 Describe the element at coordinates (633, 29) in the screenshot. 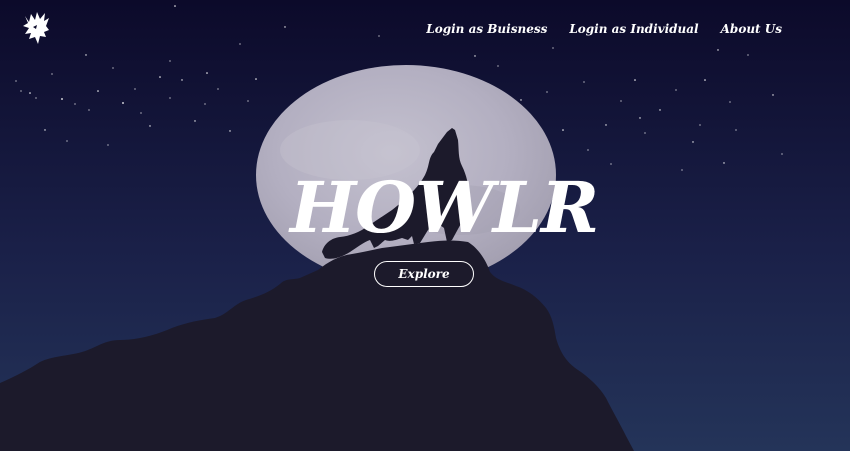

I see `nav-login-individual: Login as Individual` at that location.